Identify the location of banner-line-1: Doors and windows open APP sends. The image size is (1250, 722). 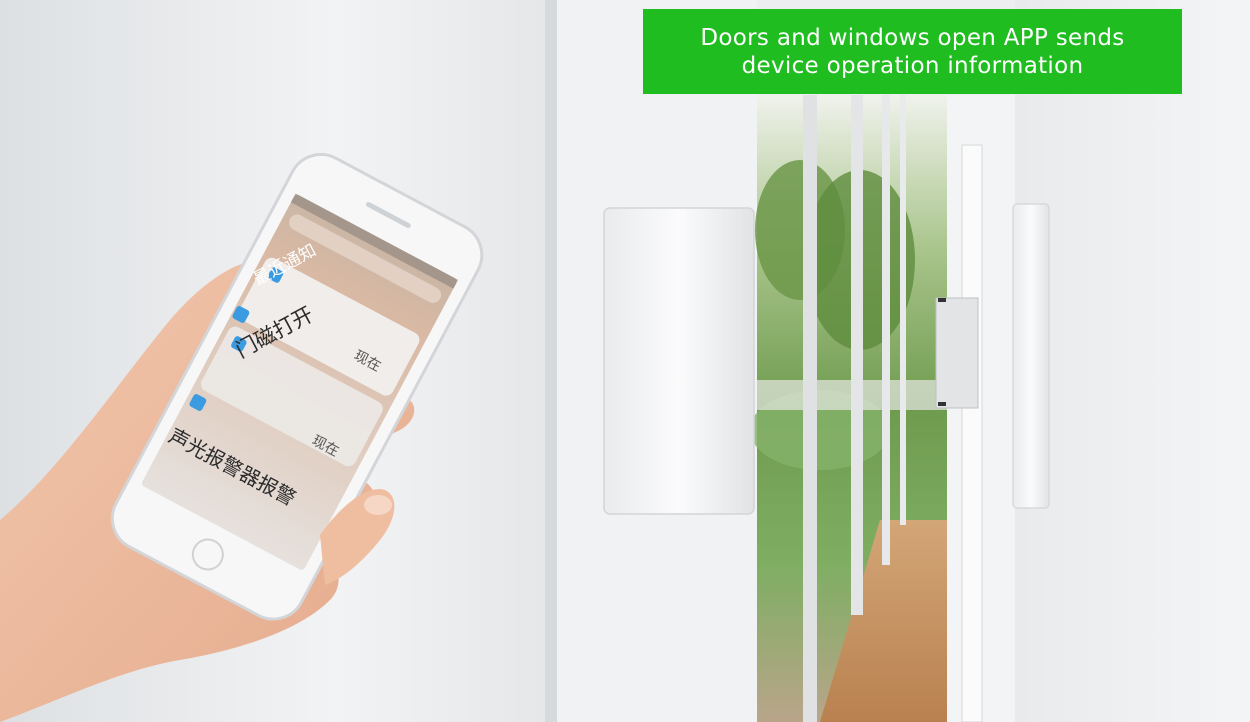
(912, 37).